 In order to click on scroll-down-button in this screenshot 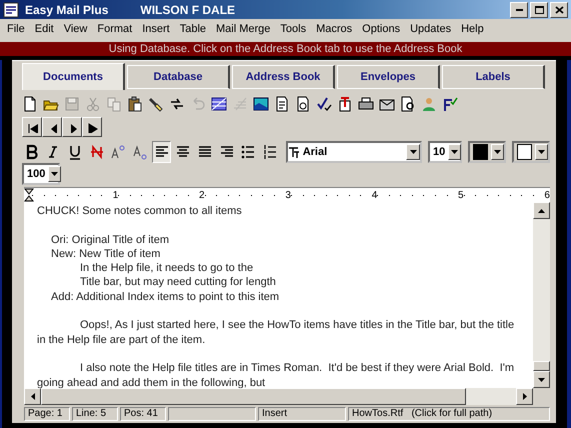, I will do `click(541, 379)`.